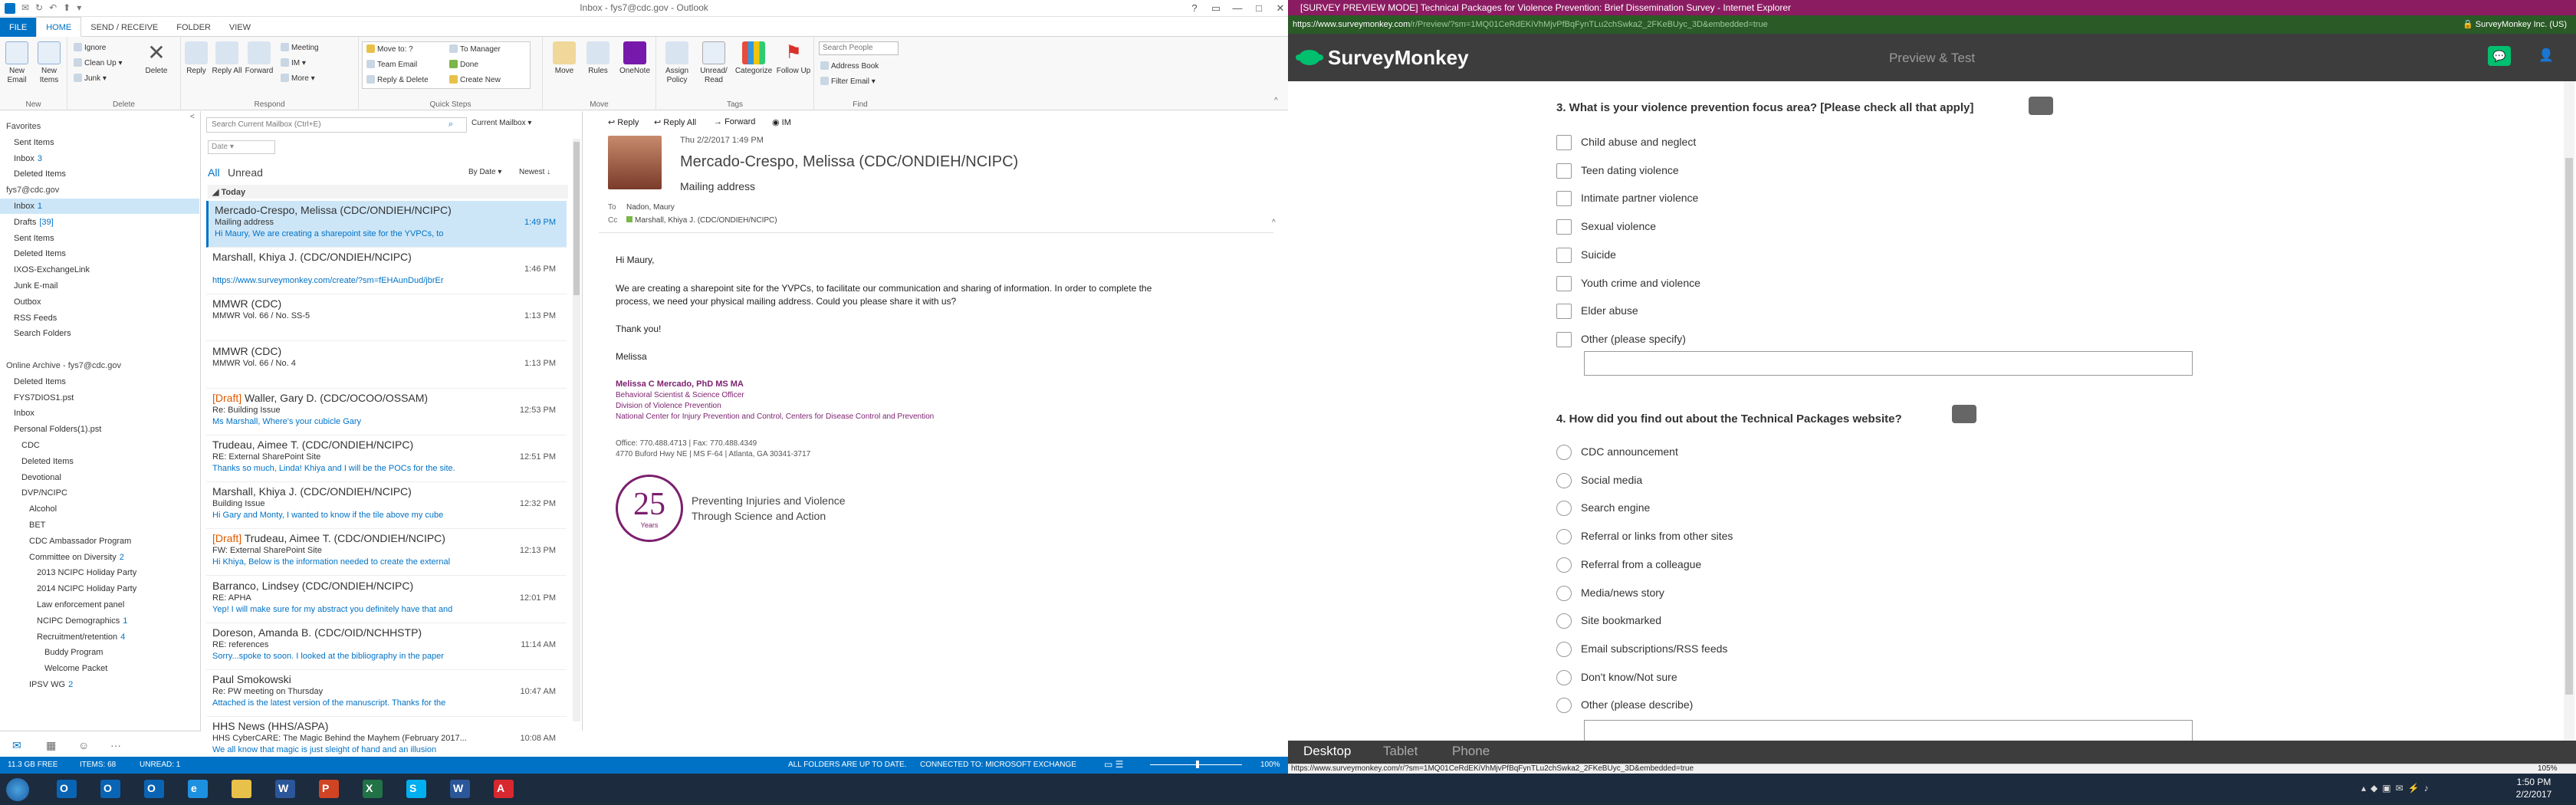 The image size is (2576, 805). I want to click on qs-done: Done, so click(464, 65).